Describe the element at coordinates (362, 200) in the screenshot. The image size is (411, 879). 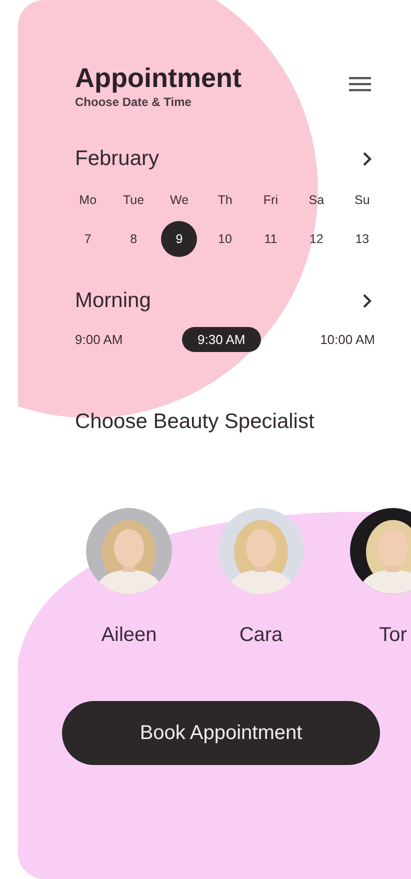
I see `weekday-label: Su` at that location.